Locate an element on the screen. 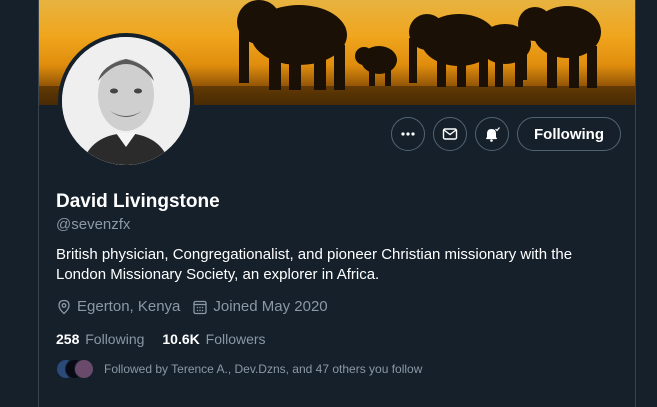 The width and height of the screenshot is (657, 407). profile-avatar is located at coordinates (126, 101).